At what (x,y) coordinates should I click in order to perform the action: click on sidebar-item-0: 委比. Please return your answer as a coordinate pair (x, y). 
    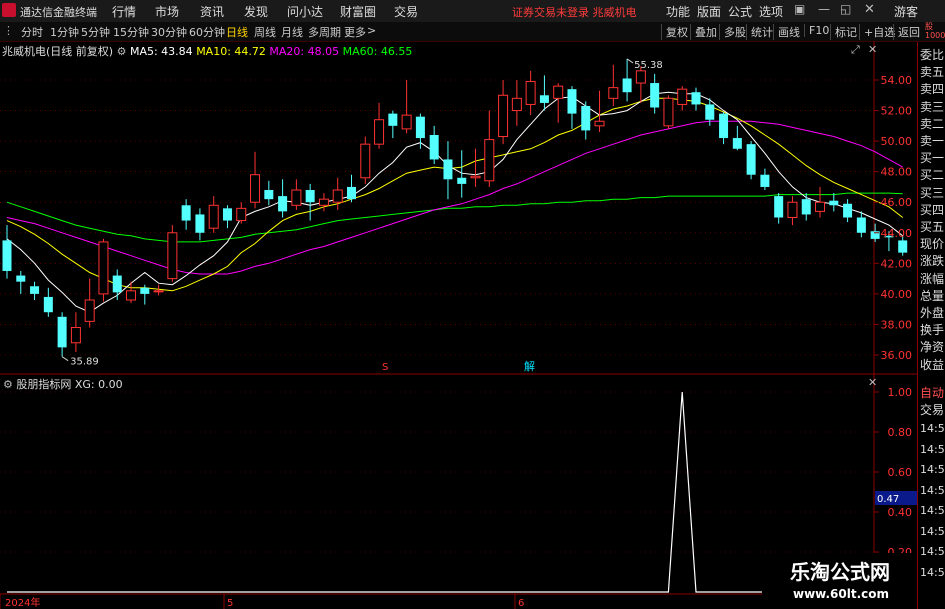
    Looking at the image, I should click on (932, 54).